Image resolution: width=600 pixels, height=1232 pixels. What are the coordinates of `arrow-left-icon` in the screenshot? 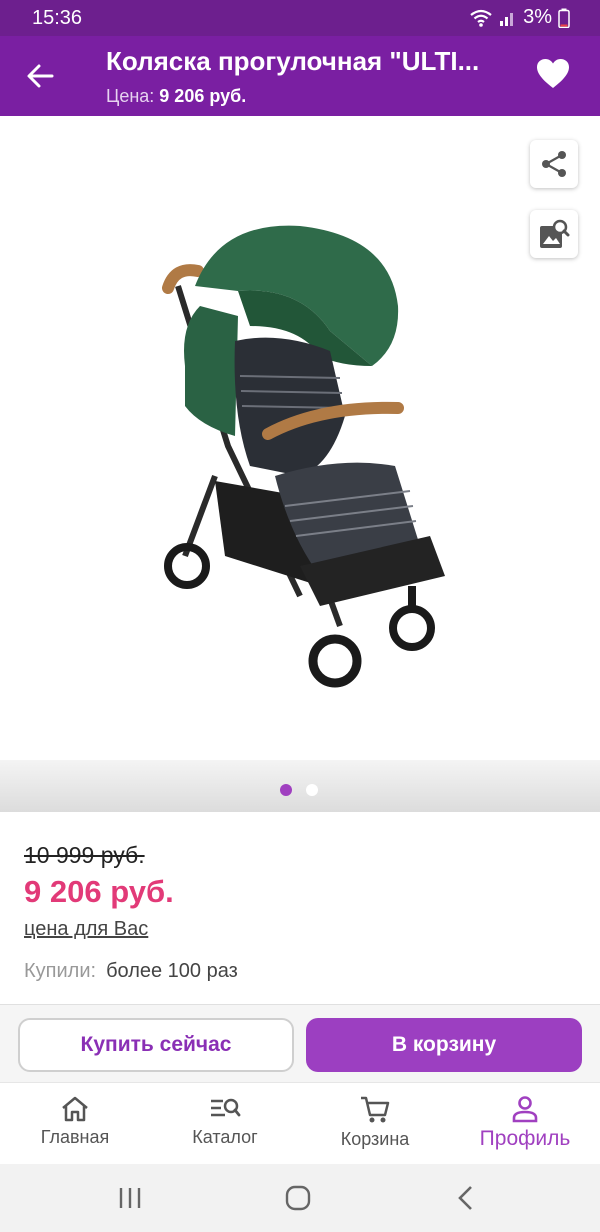 It's located at (40, 76).